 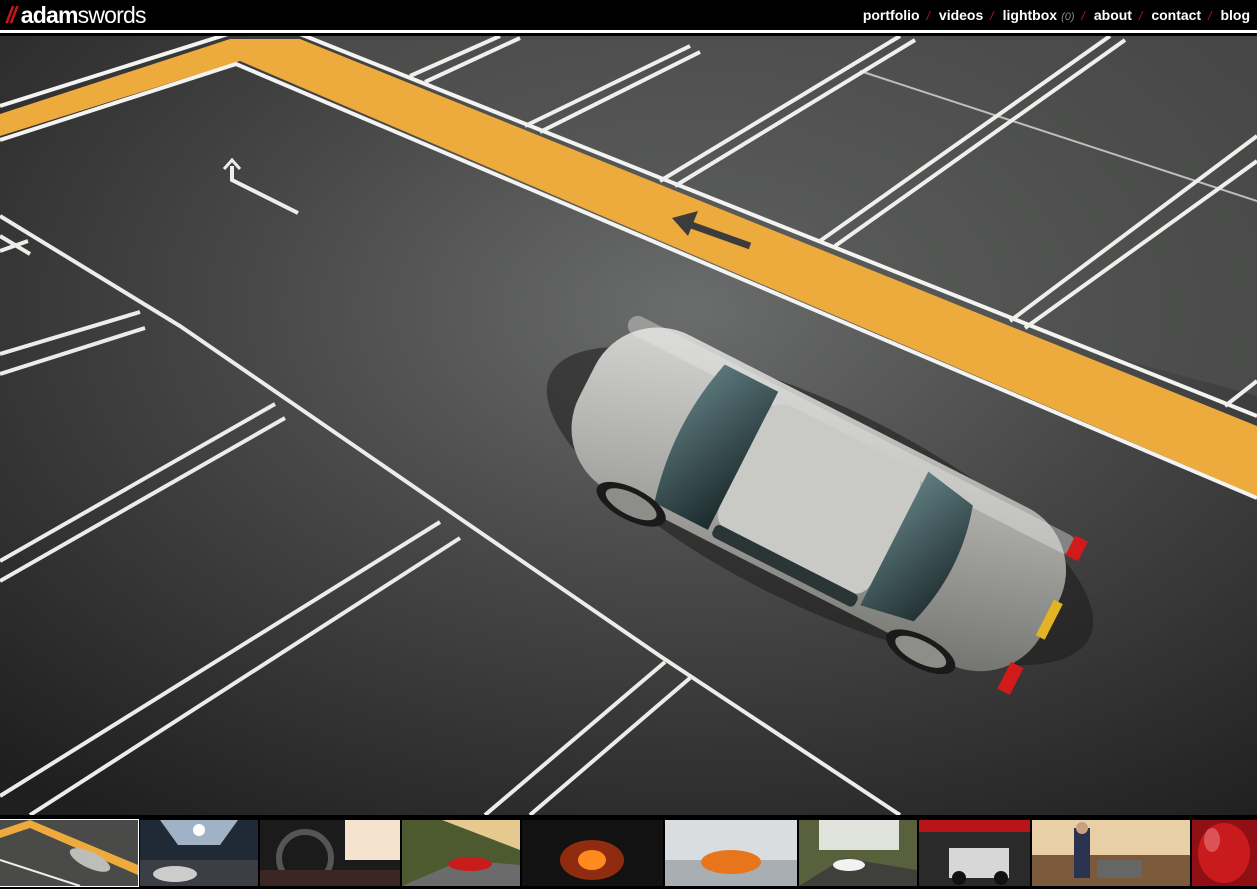 What do you see at coordinates (592, 853) in the screenshot?
I see `thumbnail-orange-supercar-dark` at bounding box center [592, 853].